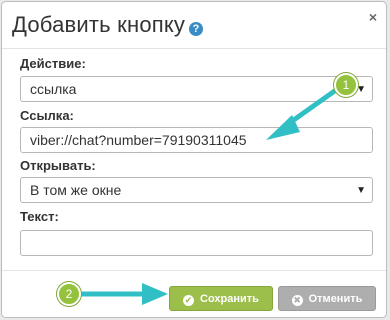 The image size is (390, 320). I want to click on step-badge-1: 1, so click(346, 85).